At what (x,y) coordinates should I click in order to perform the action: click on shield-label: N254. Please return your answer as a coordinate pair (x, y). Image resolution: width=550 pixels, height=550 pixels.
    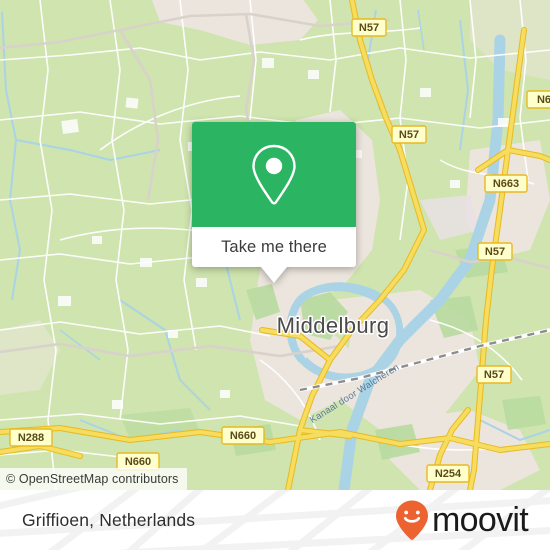
    Looking at the image, I should click on (448, 474).